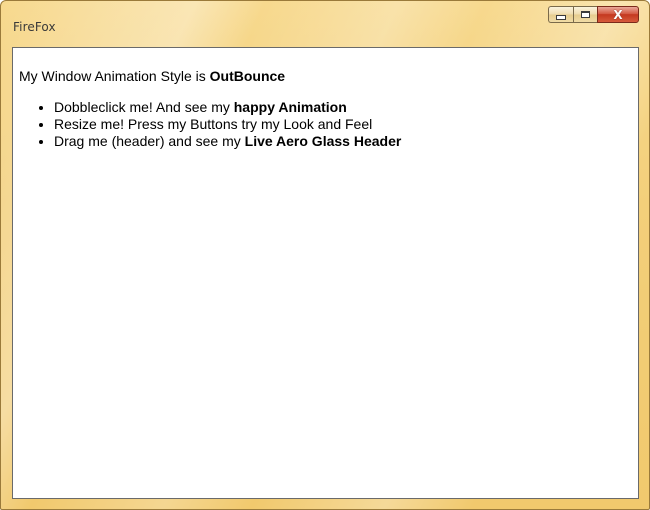 The height and width of the screenshot is (510, 650). Describe the element at coordinates (561, 17) in the screenshot. I see `minimize-icon` at that location.